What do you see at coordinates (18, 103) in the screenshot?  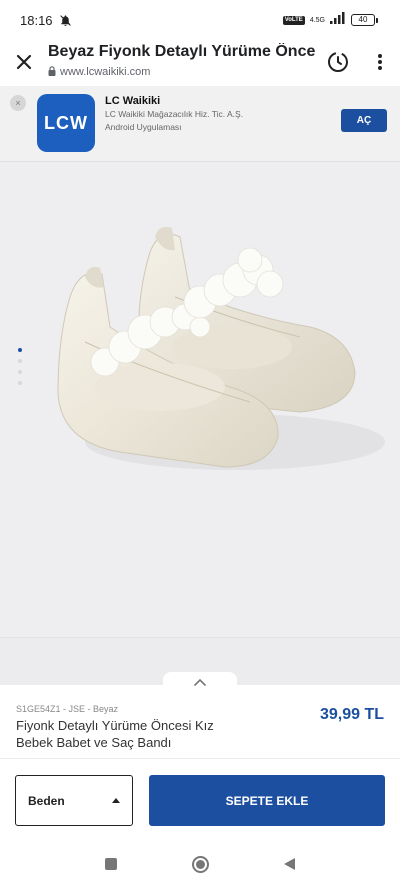 I see `banner-close-button: ×` at bounding box center [18, 103].